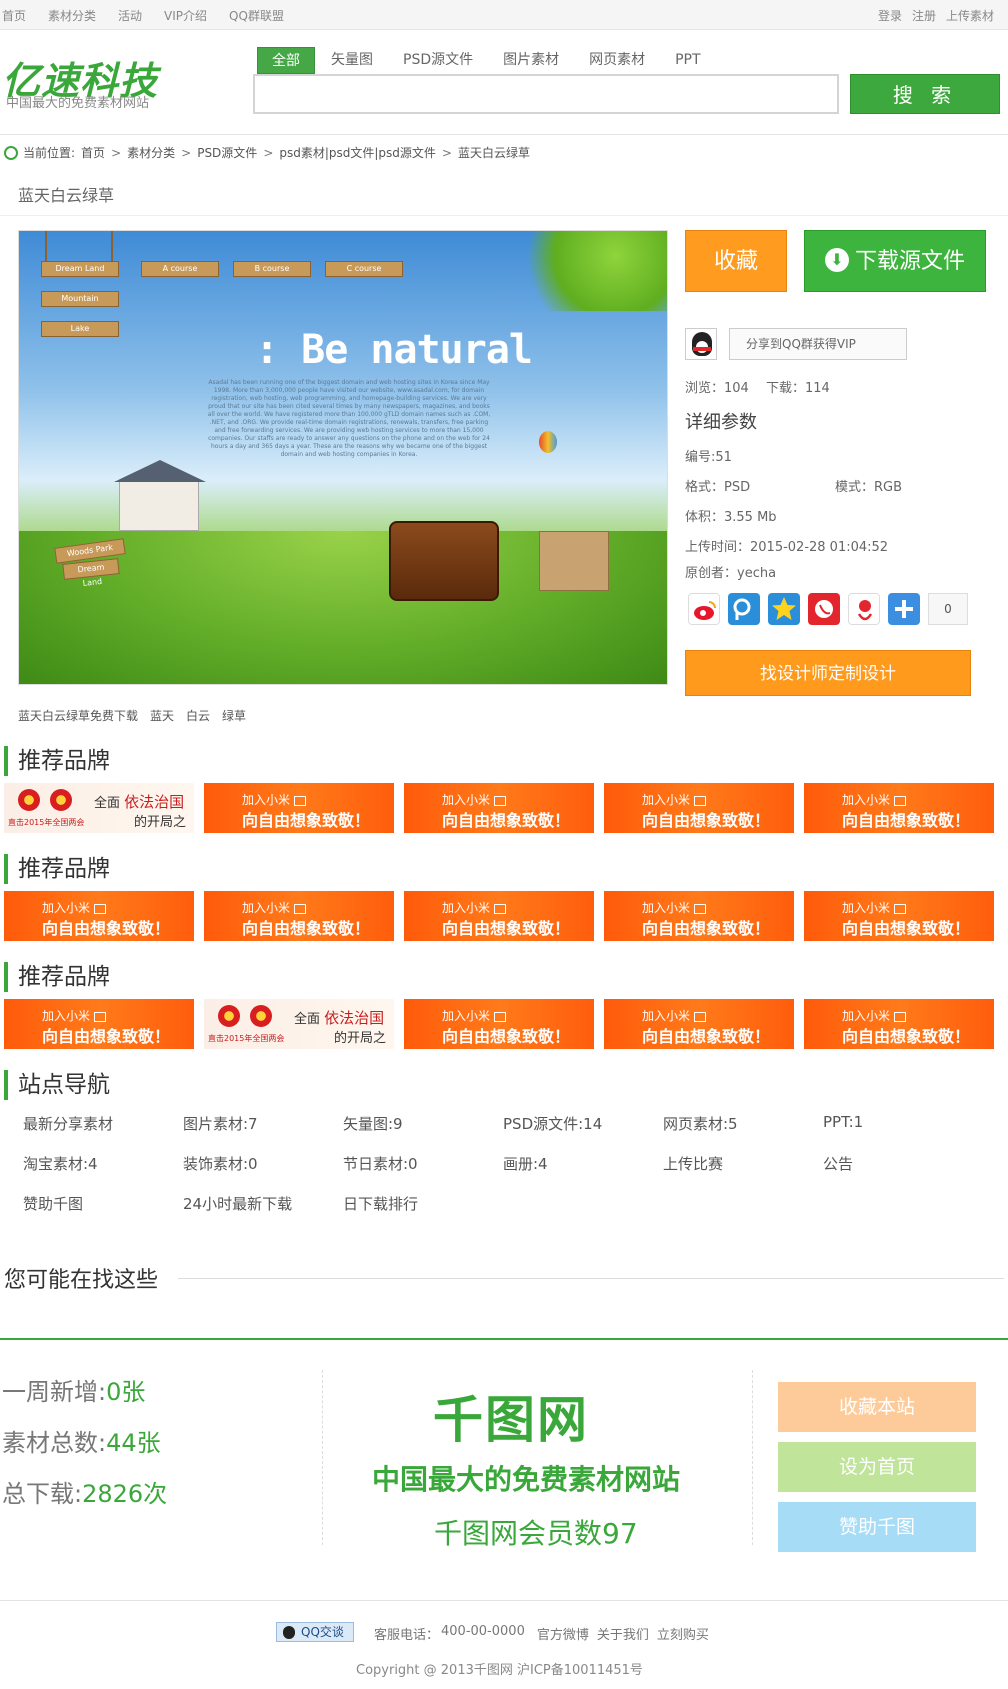 This screenshot has height=1689, width=1008. What do you see at coordinates (877, 1527) in the screenshot?
I see `sponsor-button: 赞助千图` at bounding box center [877, 1527].